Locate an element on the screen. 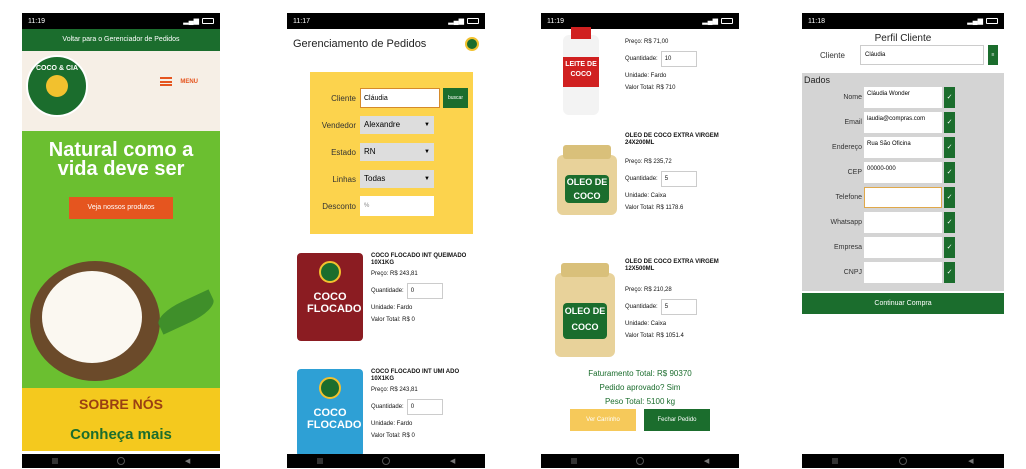 This screenshot has height=469, width=1026. ver-carrinho-button: Ver Carrinho is located at coordinates (603, 420).